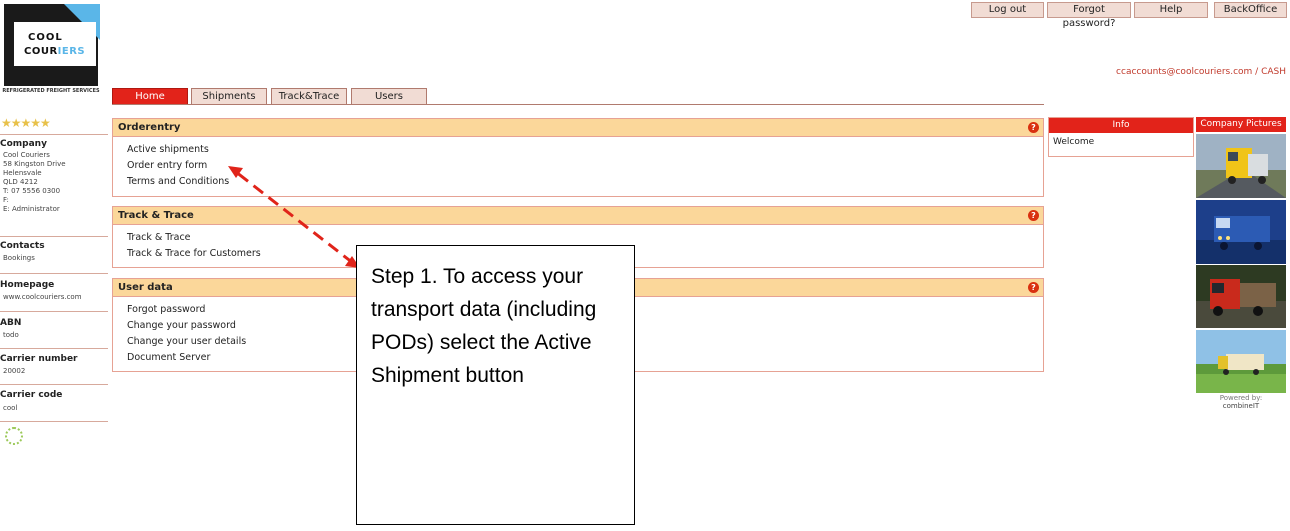 This screenshot has width=1290, height=531. I want to click on callout-arrow, so click(294, 217).